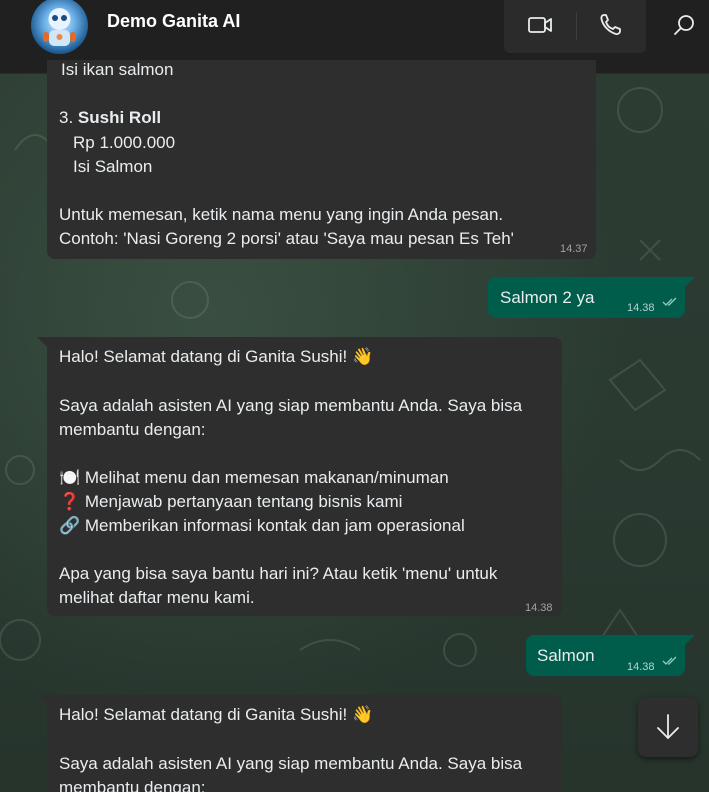 The width and height of the screenshot is (709, 792). I want to click on call-buttons-group, so click(575, 26).